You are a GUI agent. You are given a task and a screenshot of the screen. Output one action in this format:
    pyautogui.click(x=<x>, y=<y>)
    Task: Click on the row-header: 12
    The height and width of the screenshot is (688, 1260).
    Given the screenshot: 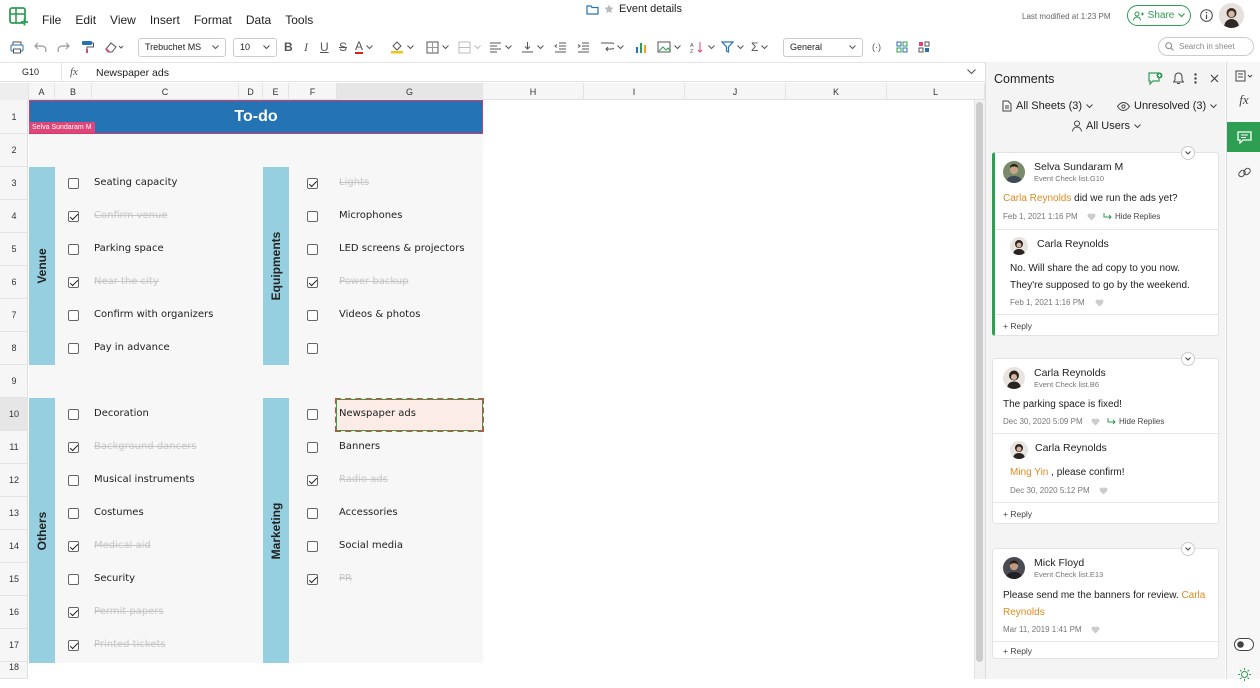 What is the action you would take?
    pyautogui.click(x=14, y=480)
    